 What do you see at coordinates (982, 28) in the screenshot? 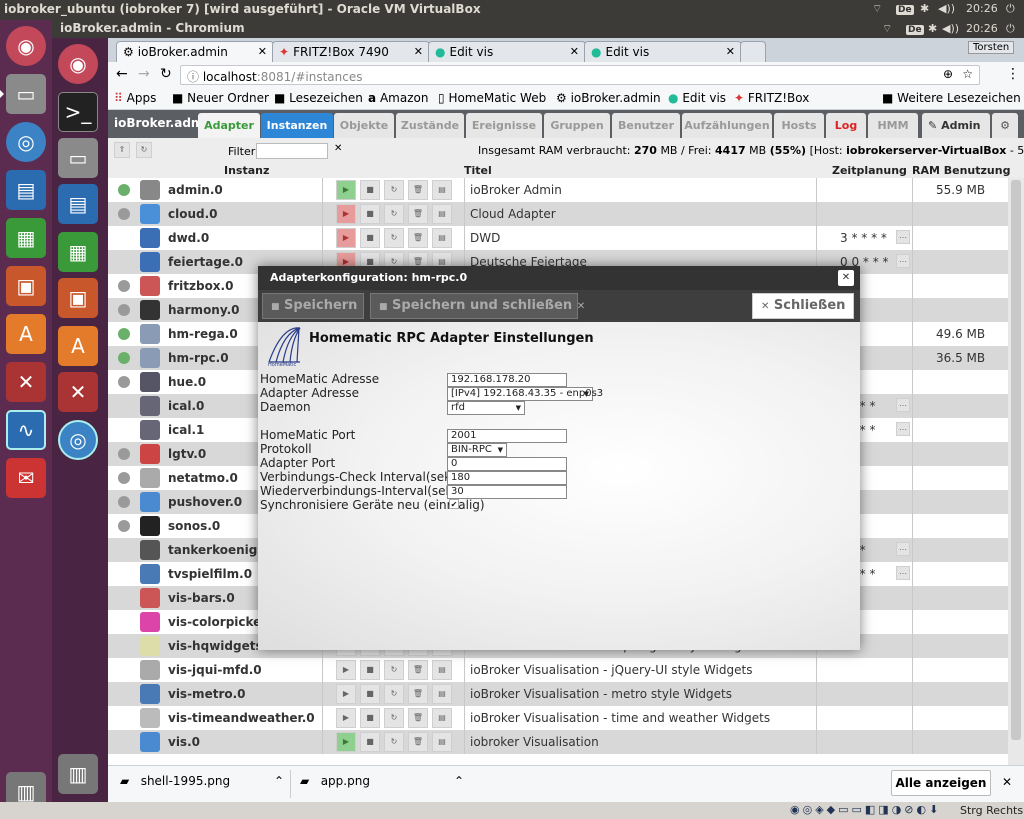
I see `guest-clock: 20:26` at bounding box center [982, 28].